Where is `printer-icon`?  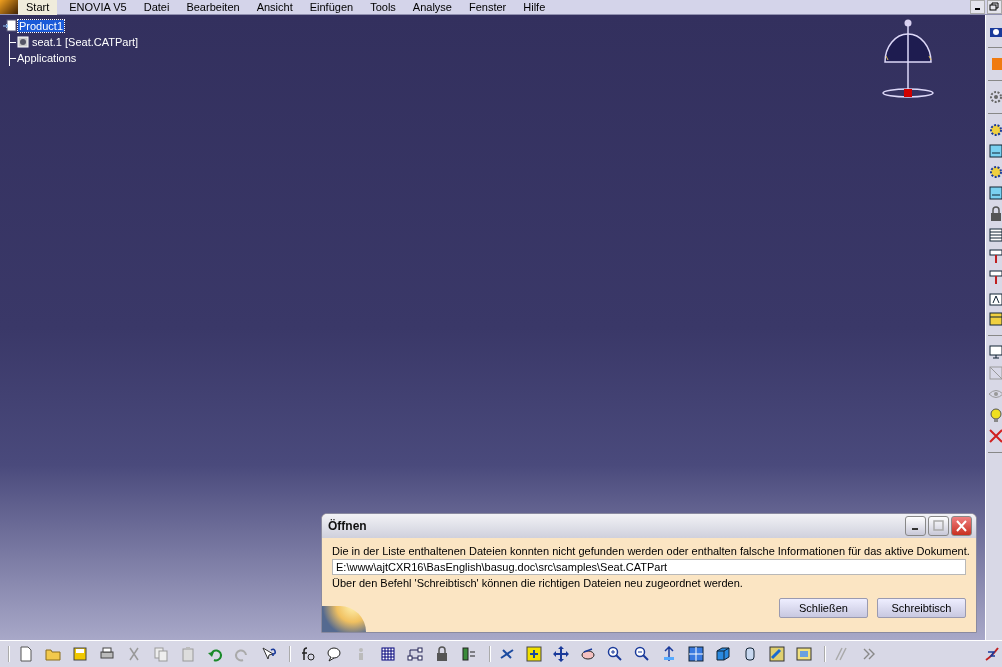 printer-icon is located at coordinates (107, 654).